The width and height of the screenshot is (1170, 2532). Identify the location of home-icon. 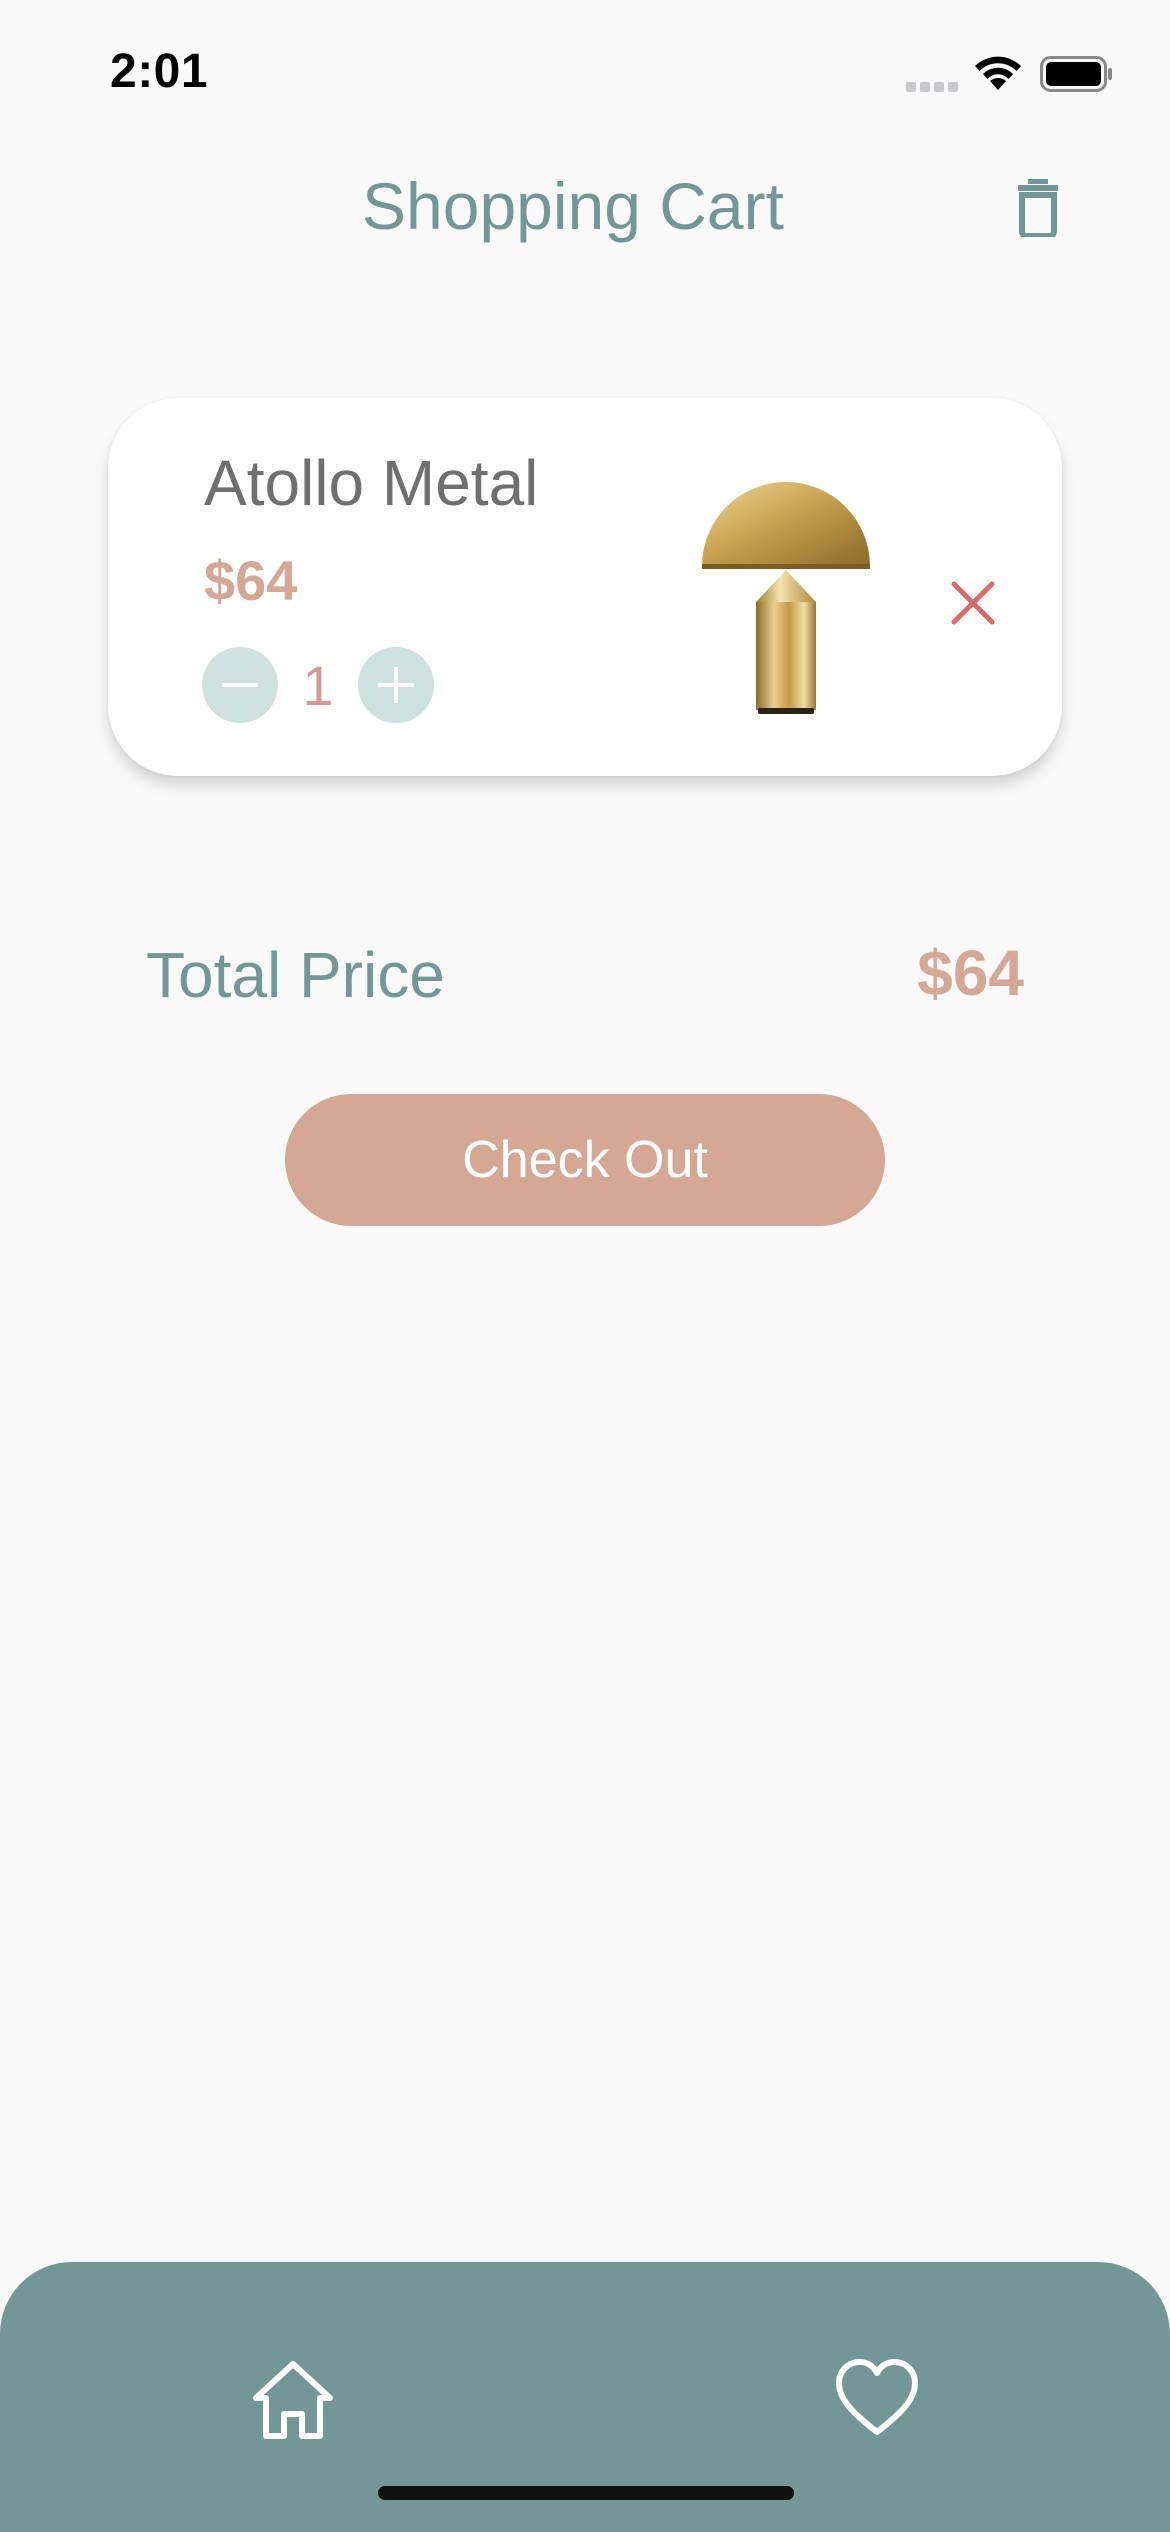
(293, 2401).